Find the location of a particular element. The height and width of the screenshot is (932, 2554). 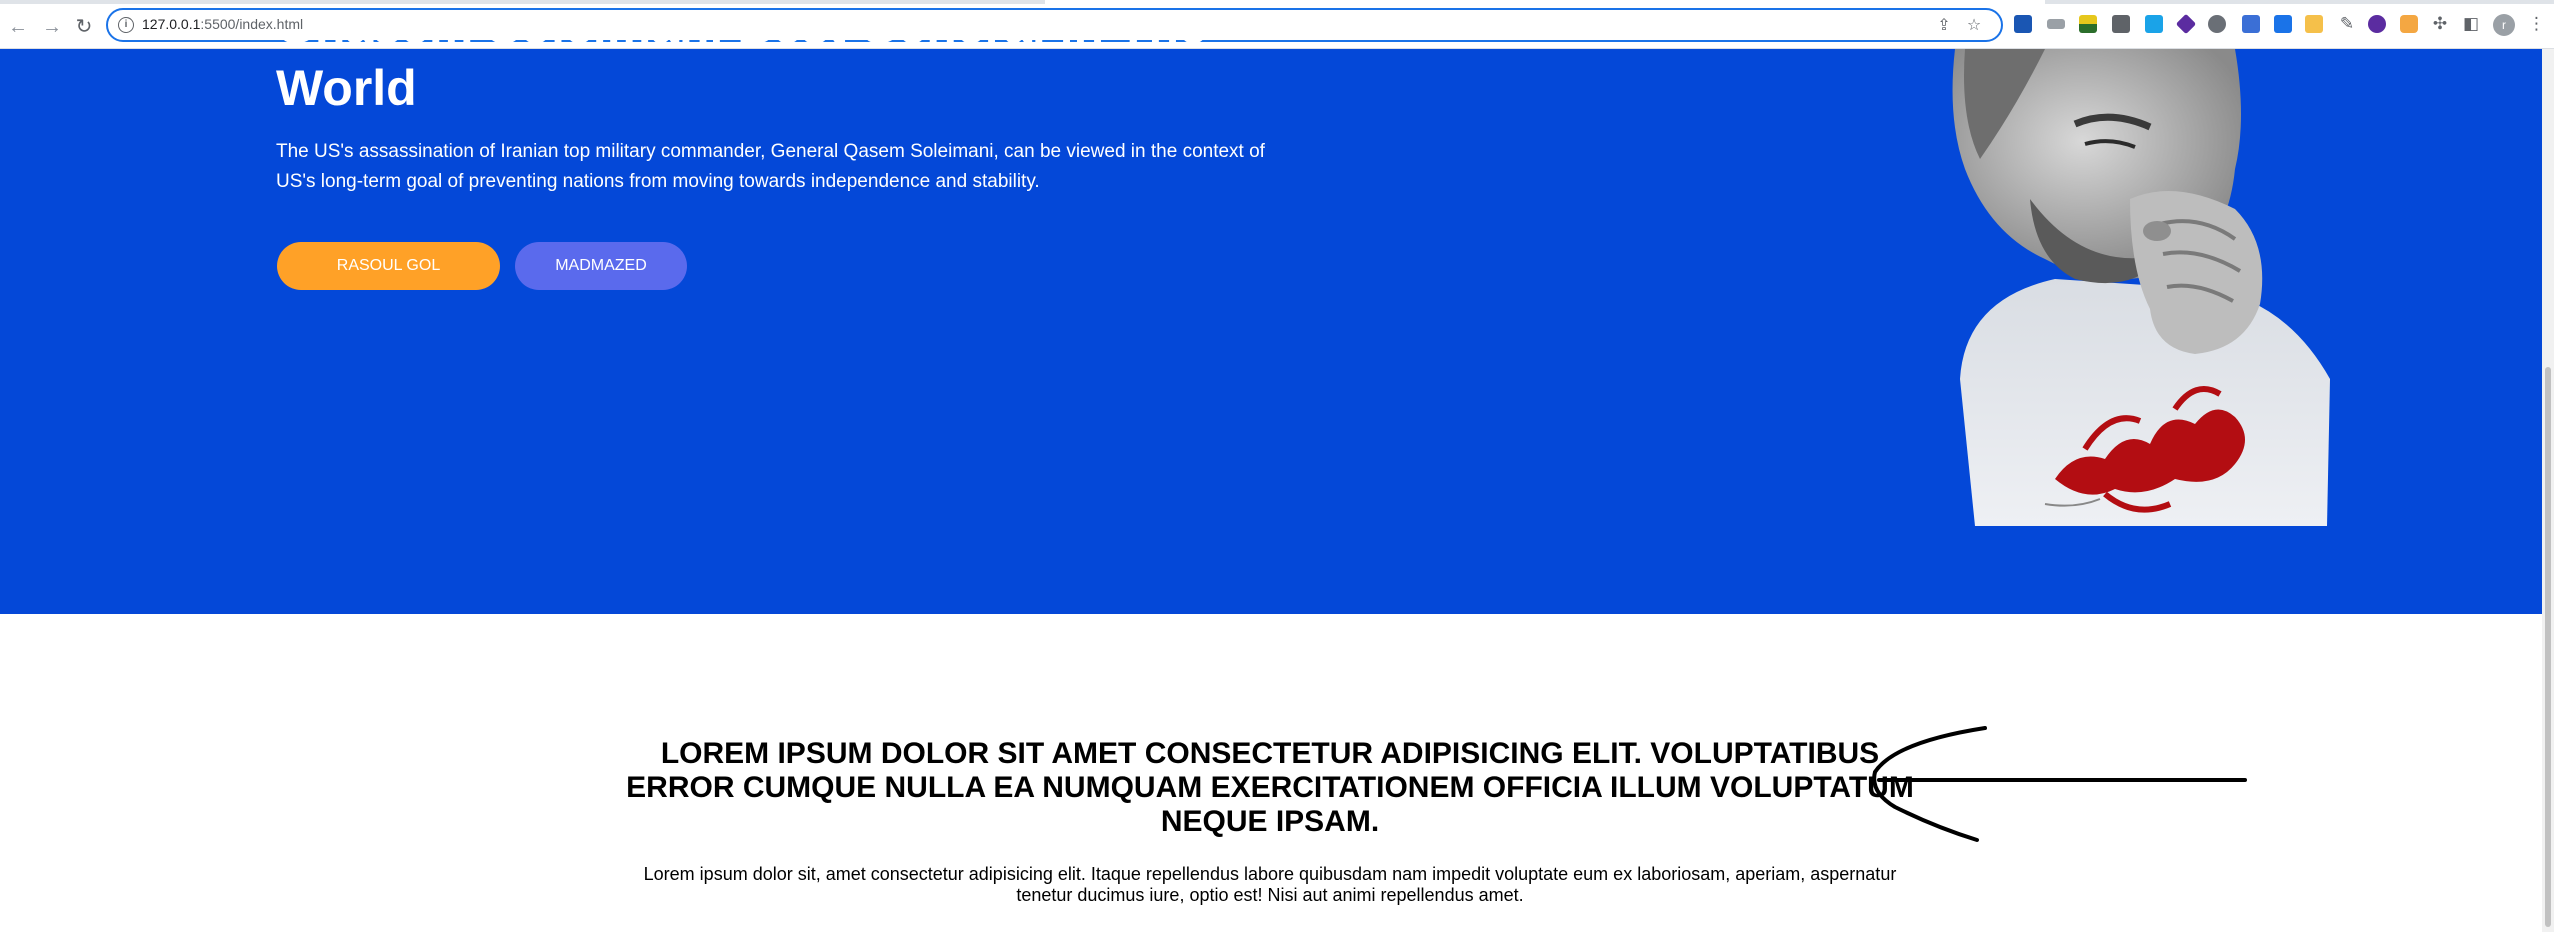

browser-menu-icon: ⋮ is located at coordinates (2536, 24).